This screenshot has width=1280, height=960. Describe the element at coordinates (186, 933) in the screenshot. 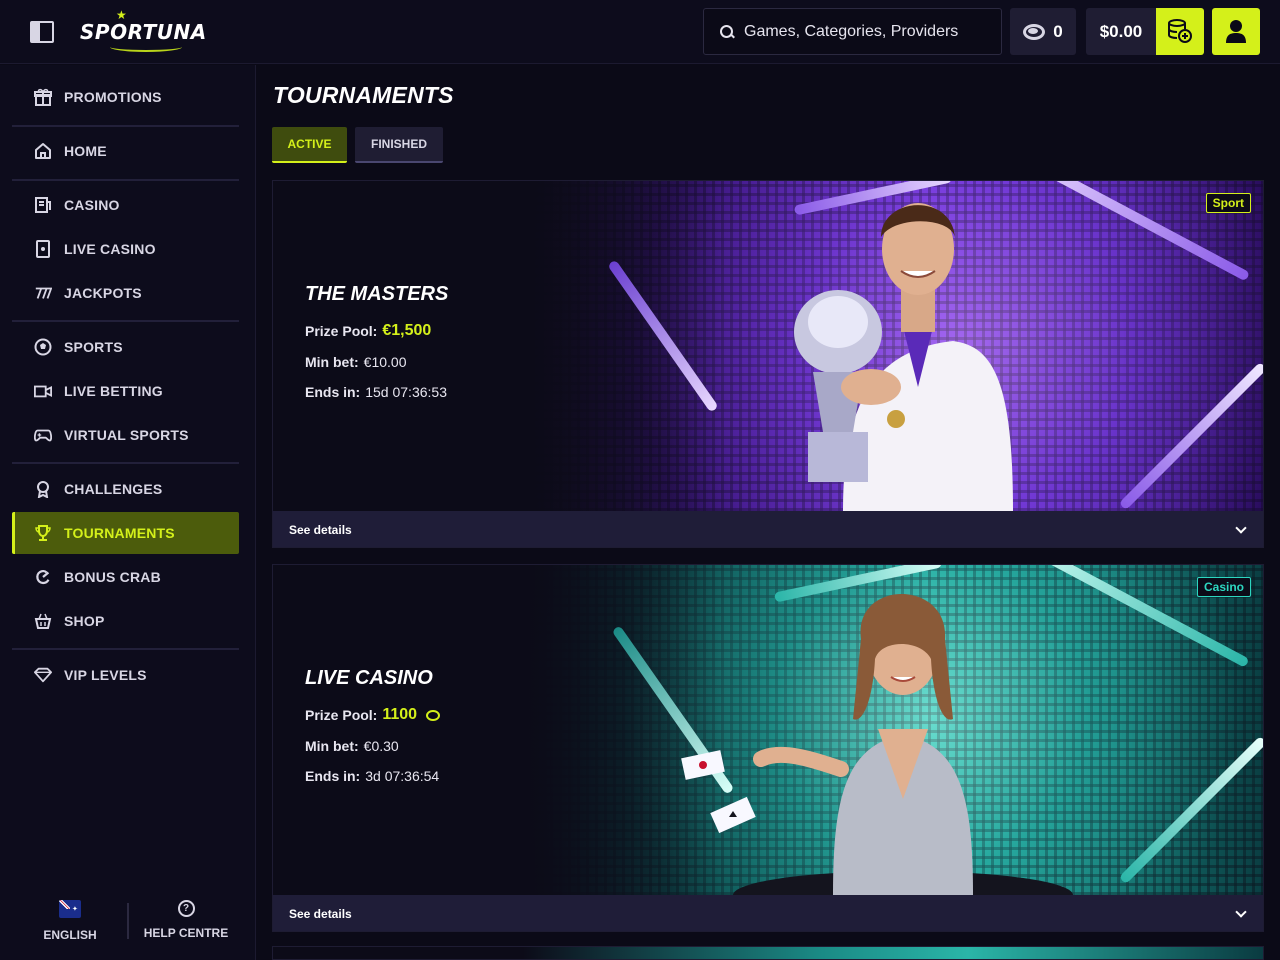

I see `help-centre-label: HELP CENTRE` at that location.